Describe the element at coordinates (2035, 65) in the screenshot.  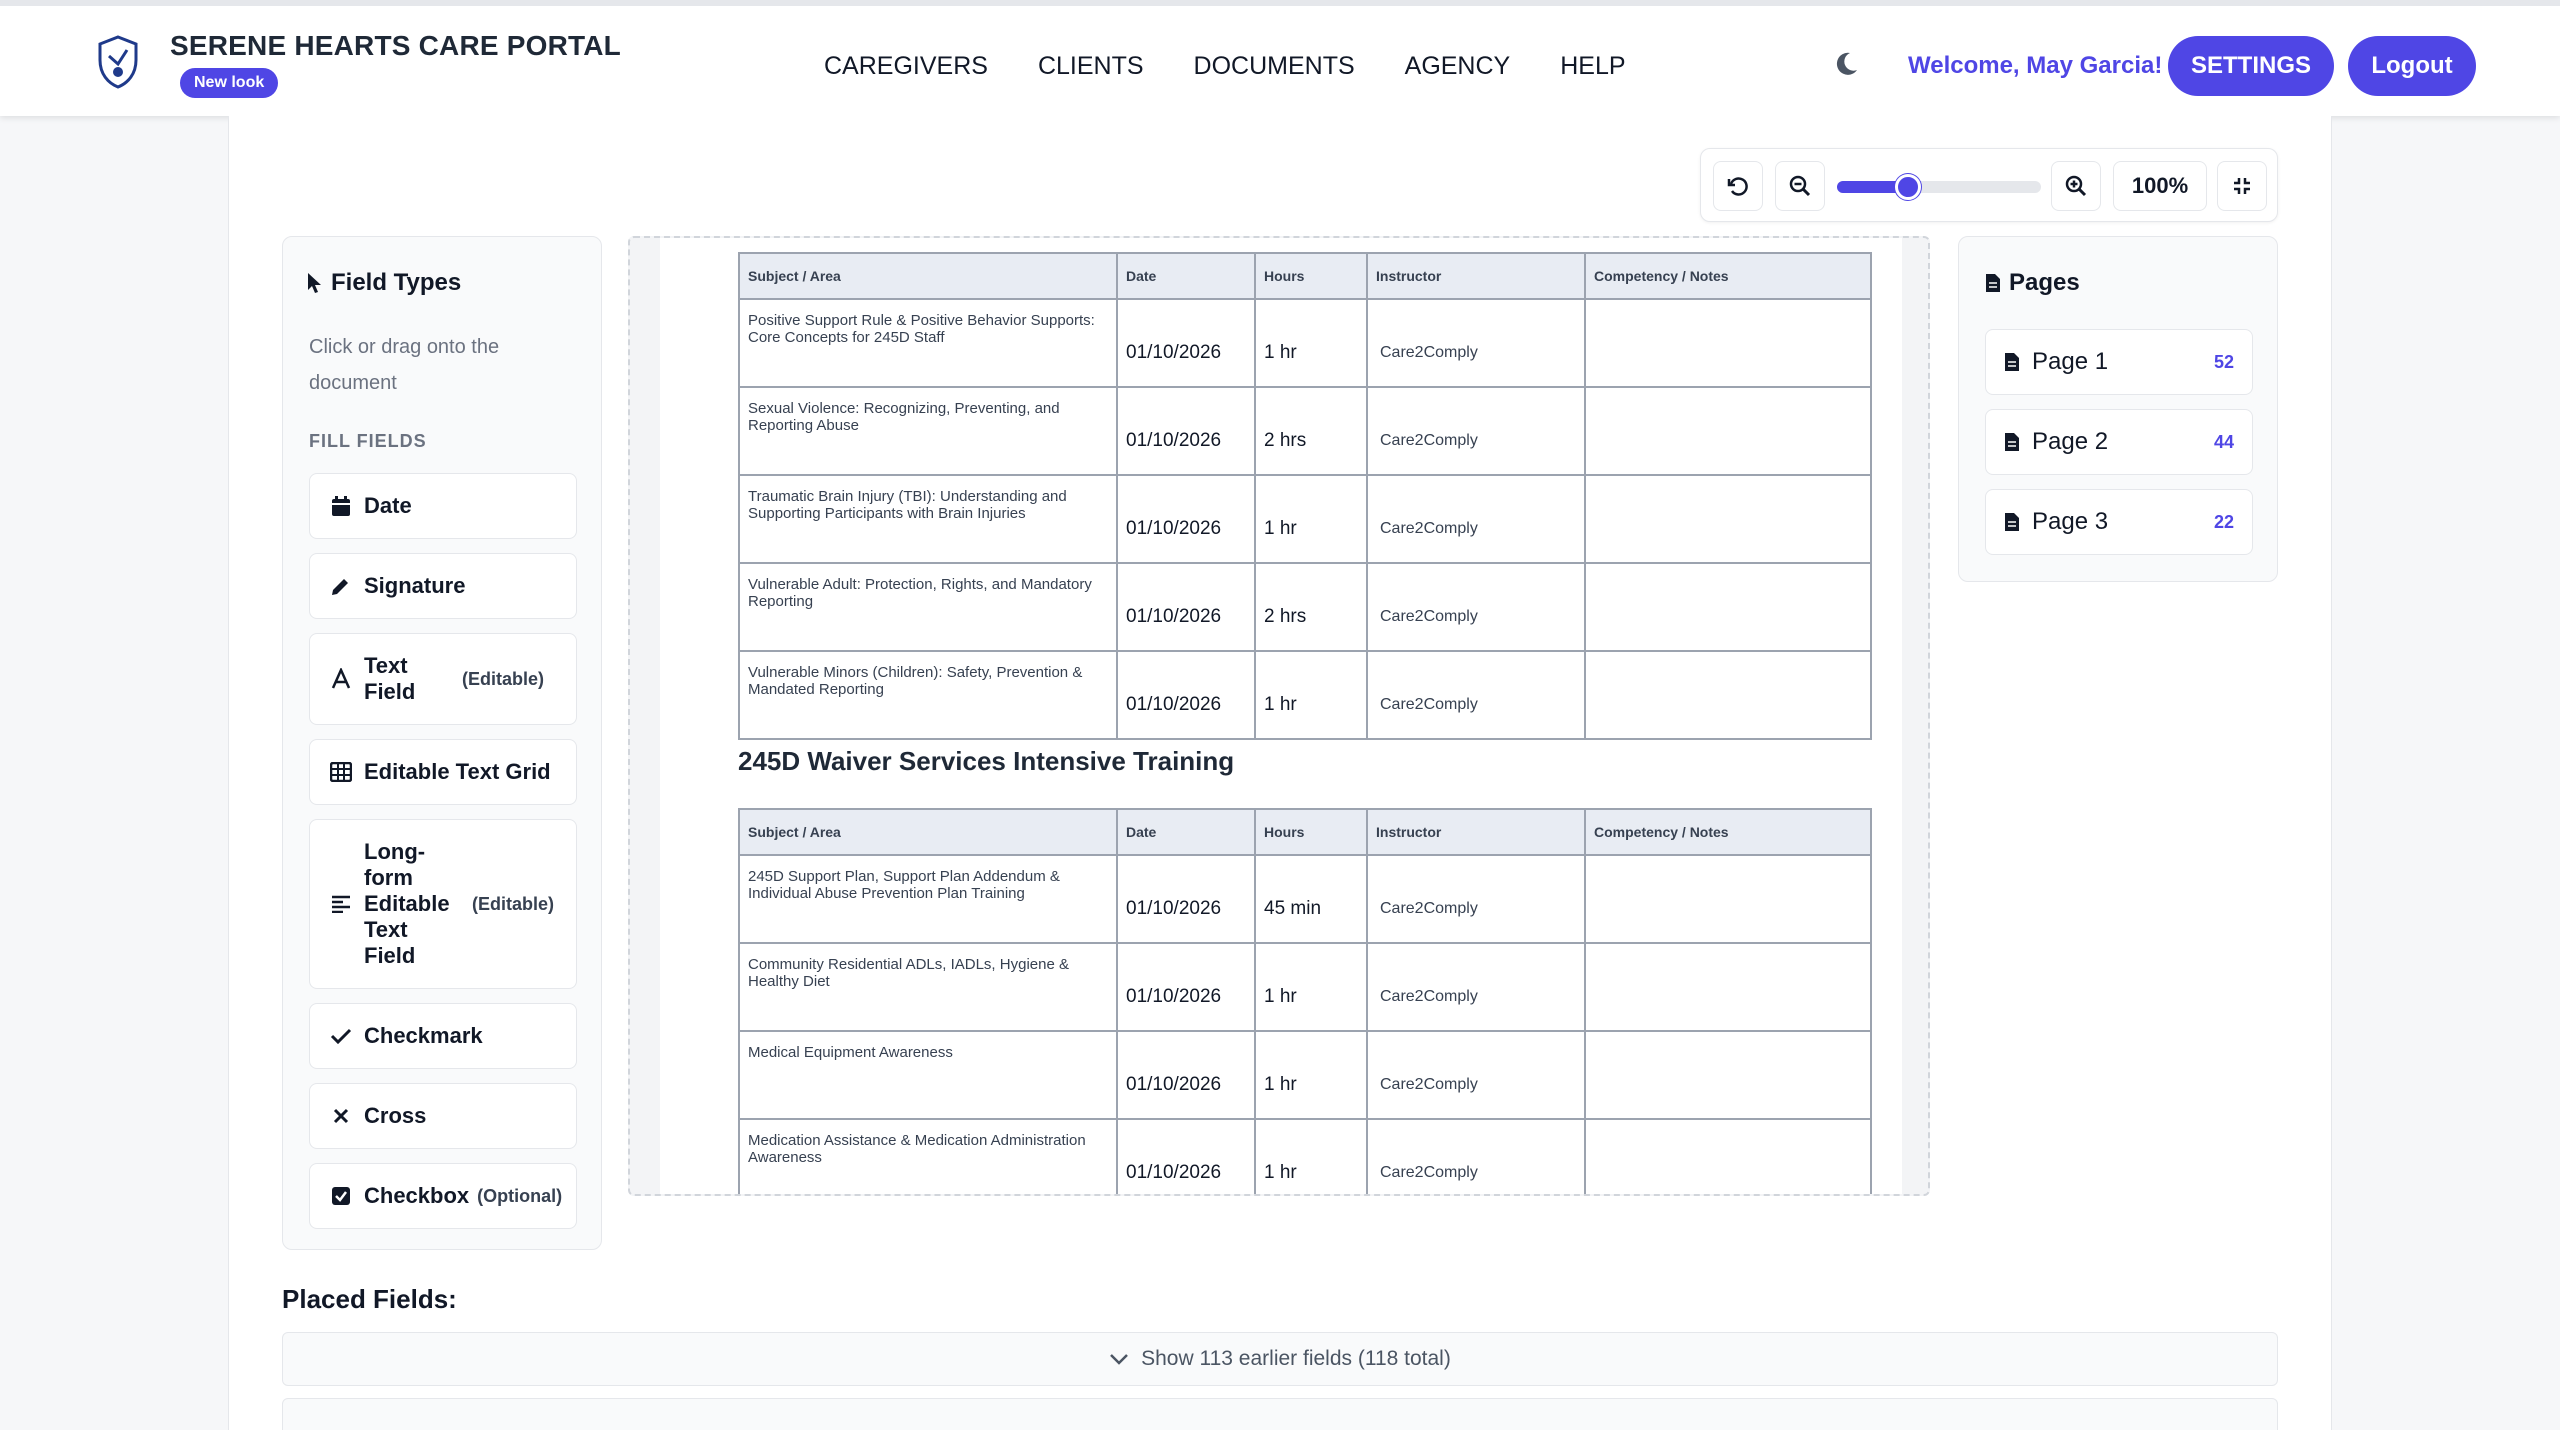
I see `welcome-text: Welcome, May Garcia!` at that location.